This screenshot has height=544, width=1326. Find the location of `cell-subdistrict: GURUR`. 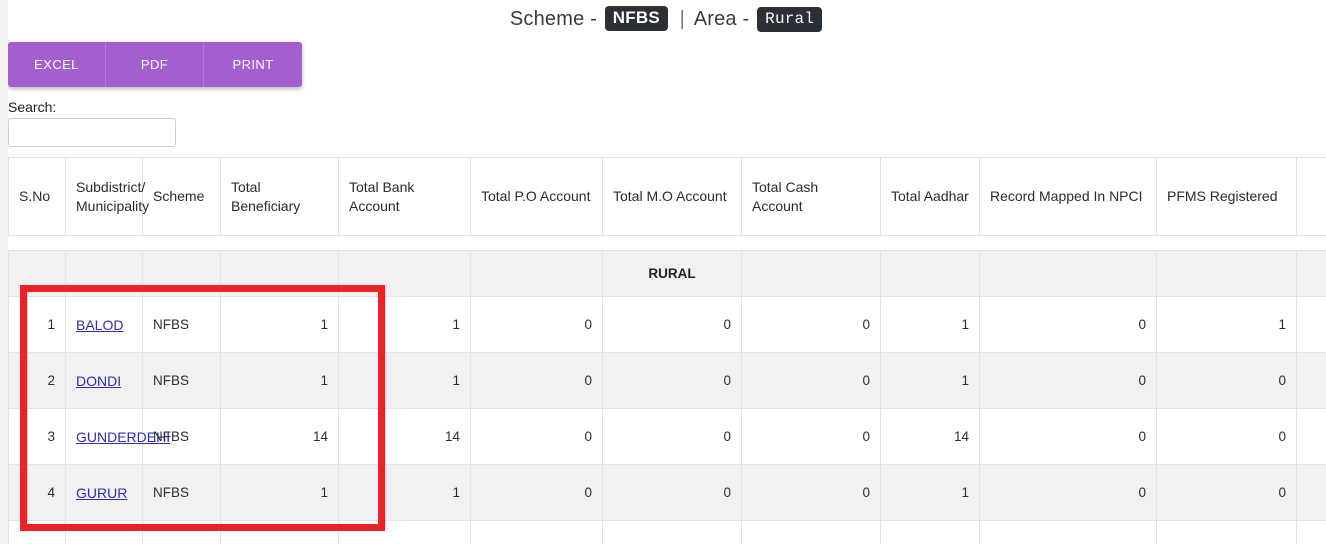

cell-subdistrict: GURUR is located at coordinates (104, 492).